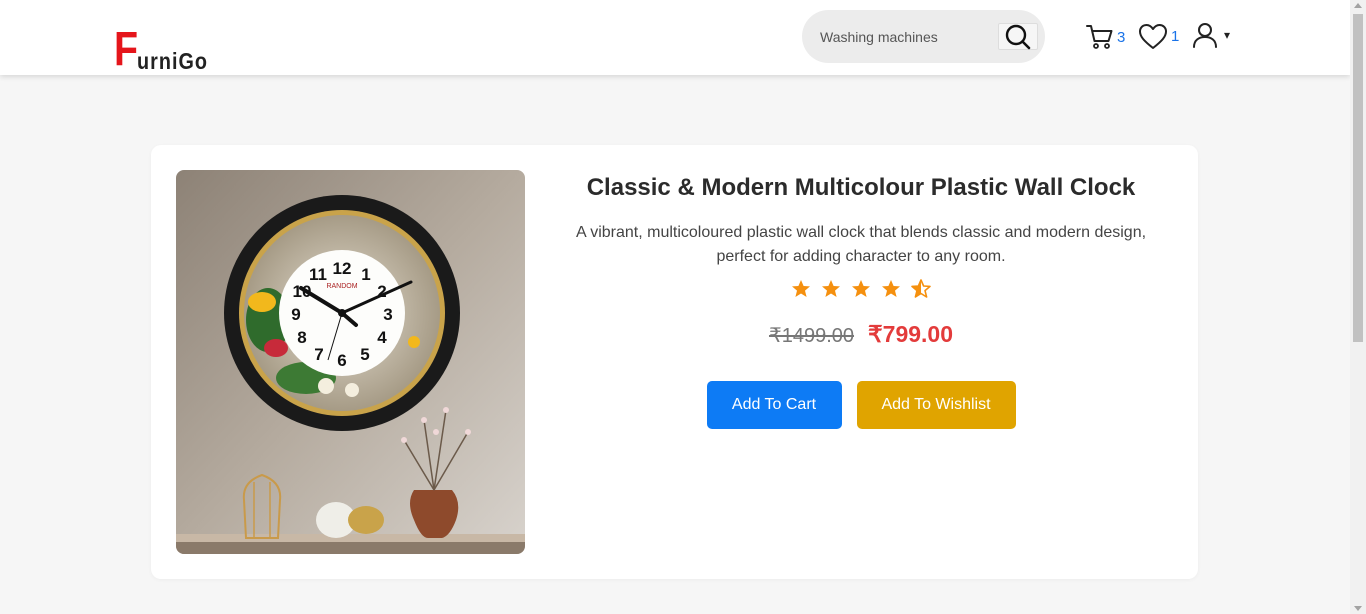 The height and width of the screenshot is (614, 1366). What do you see at coordinates (301, 337) in the screenshot?
I see `clock-numeral: 8` at bounding box center [301, 337].